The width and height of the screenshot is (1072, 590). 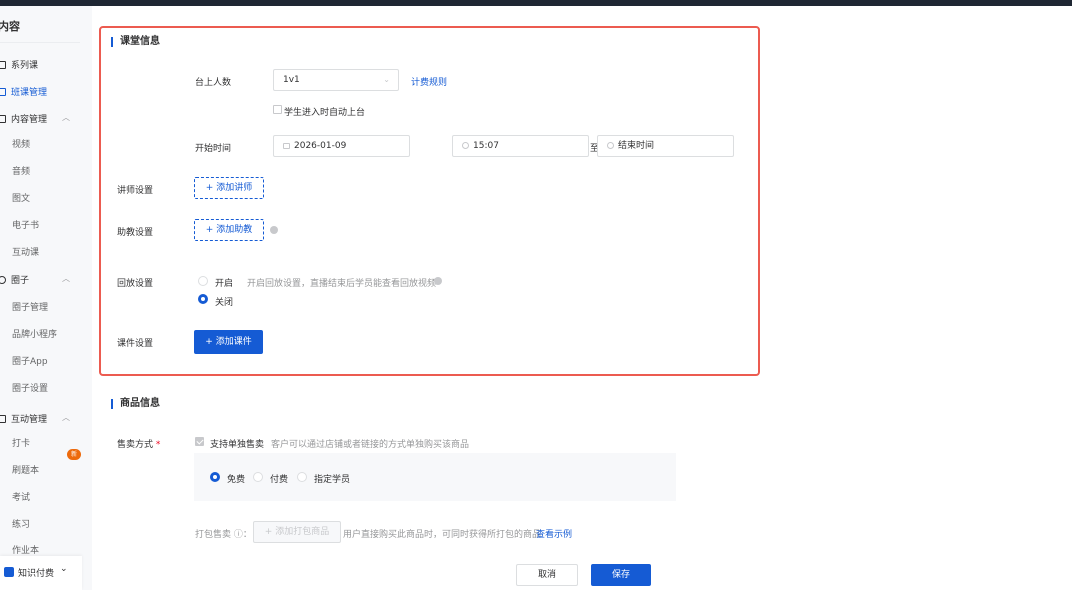 I want to click on sidebar-item-audio: 音频, so click(x=21, y=170).